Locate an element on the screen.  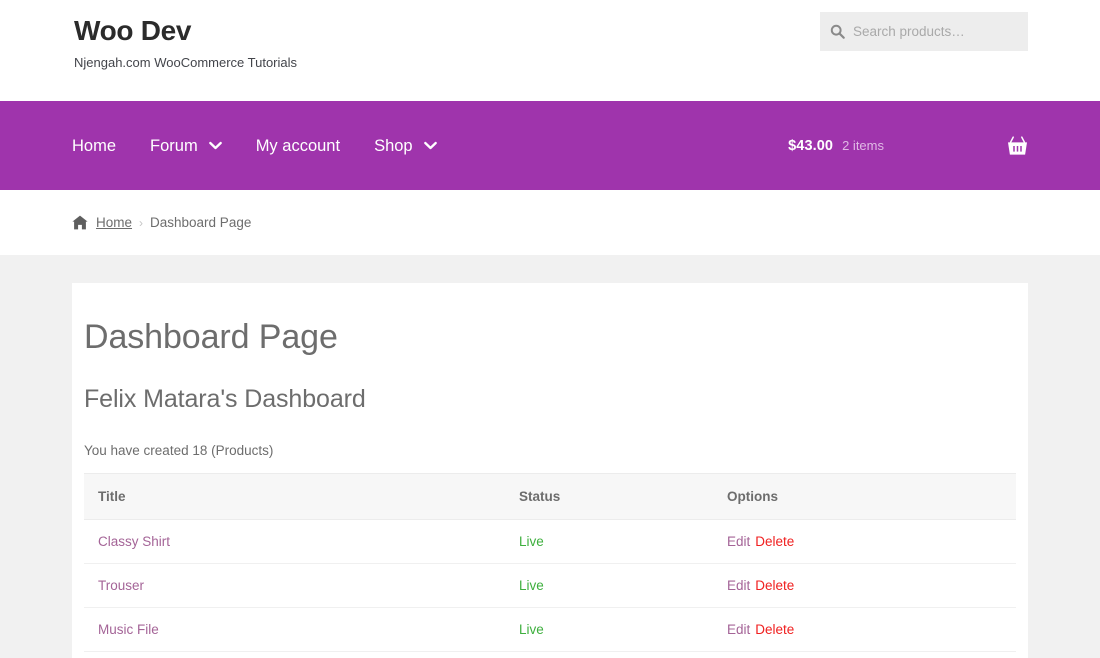
table-header-row: Title Status Options is located at coordinates (550, 496).